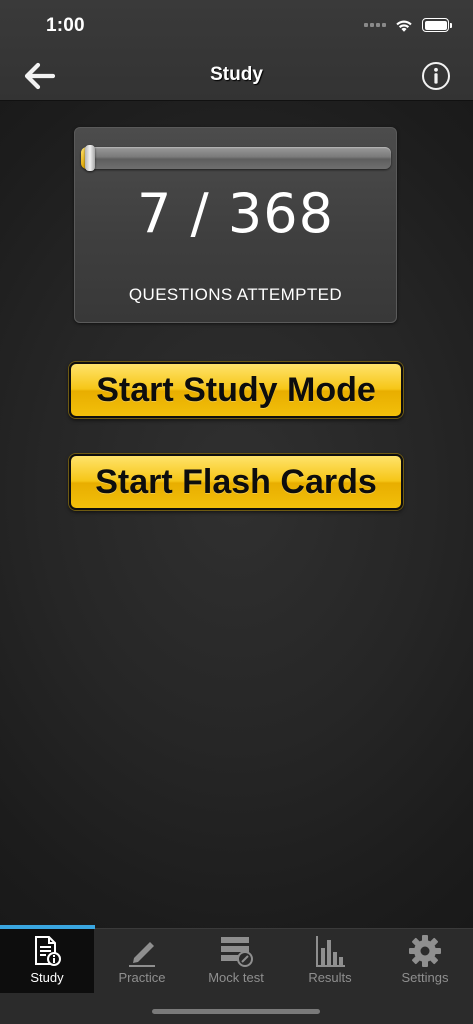 This screenshot has width=473, height=1024. What do you see at coordinates (437, 25) in the screenshot?
I see `battery-icon` at bounding box center [437, 25].